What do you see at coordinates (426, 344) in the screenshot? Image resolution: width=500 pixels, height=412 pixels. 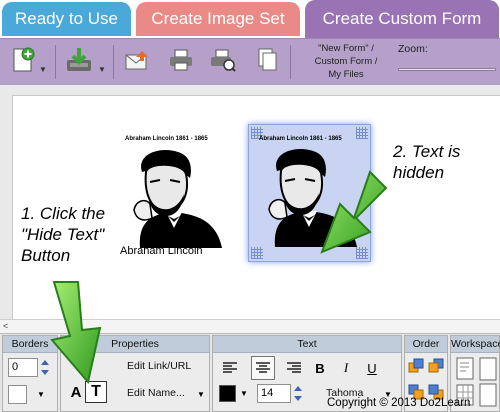 I see `panel-title: Order` at bounding box center [426, 344].